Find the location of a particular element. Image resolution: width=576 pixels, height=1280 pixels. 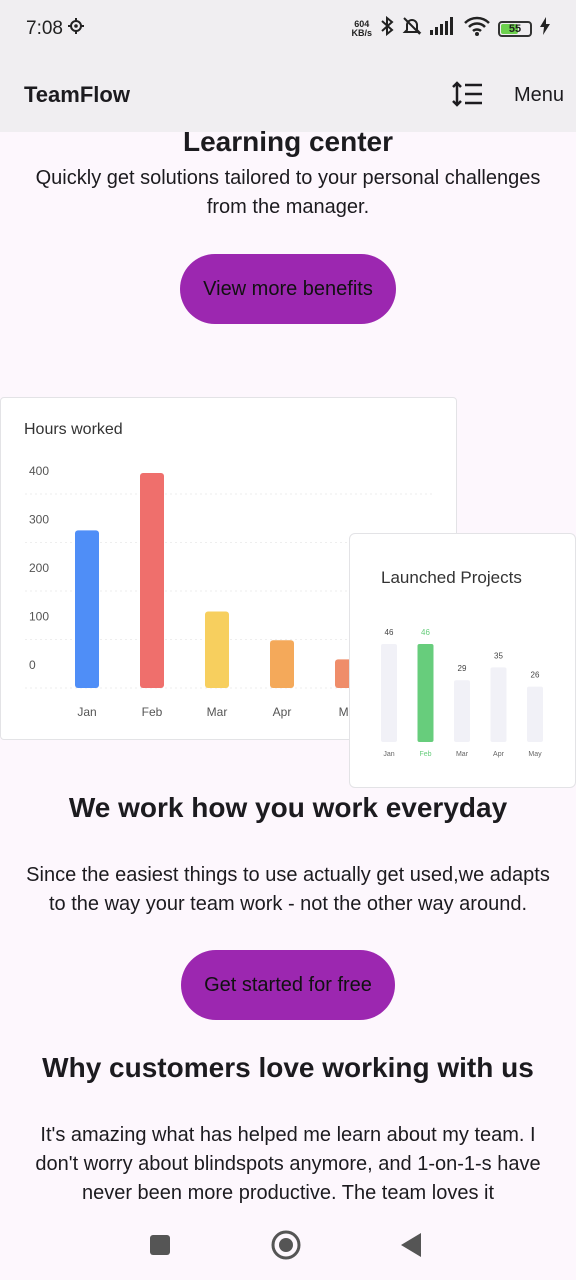

bell-off-icon is located at coordinates (412, 29).